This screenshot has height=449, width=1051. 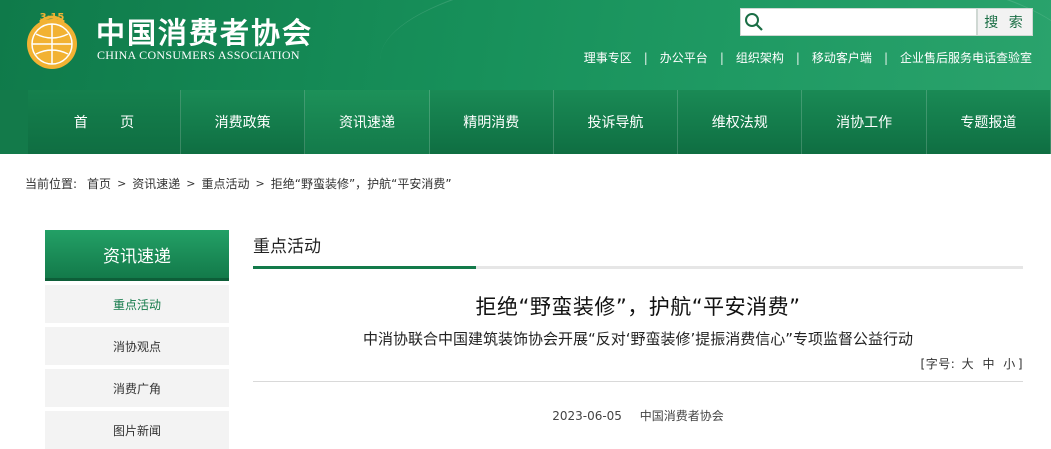 What do you see at coordinates (137, 346) in the screenshot?
I see `sidebar-item-association-views: 消协观点` at bounding box center [137, 346].